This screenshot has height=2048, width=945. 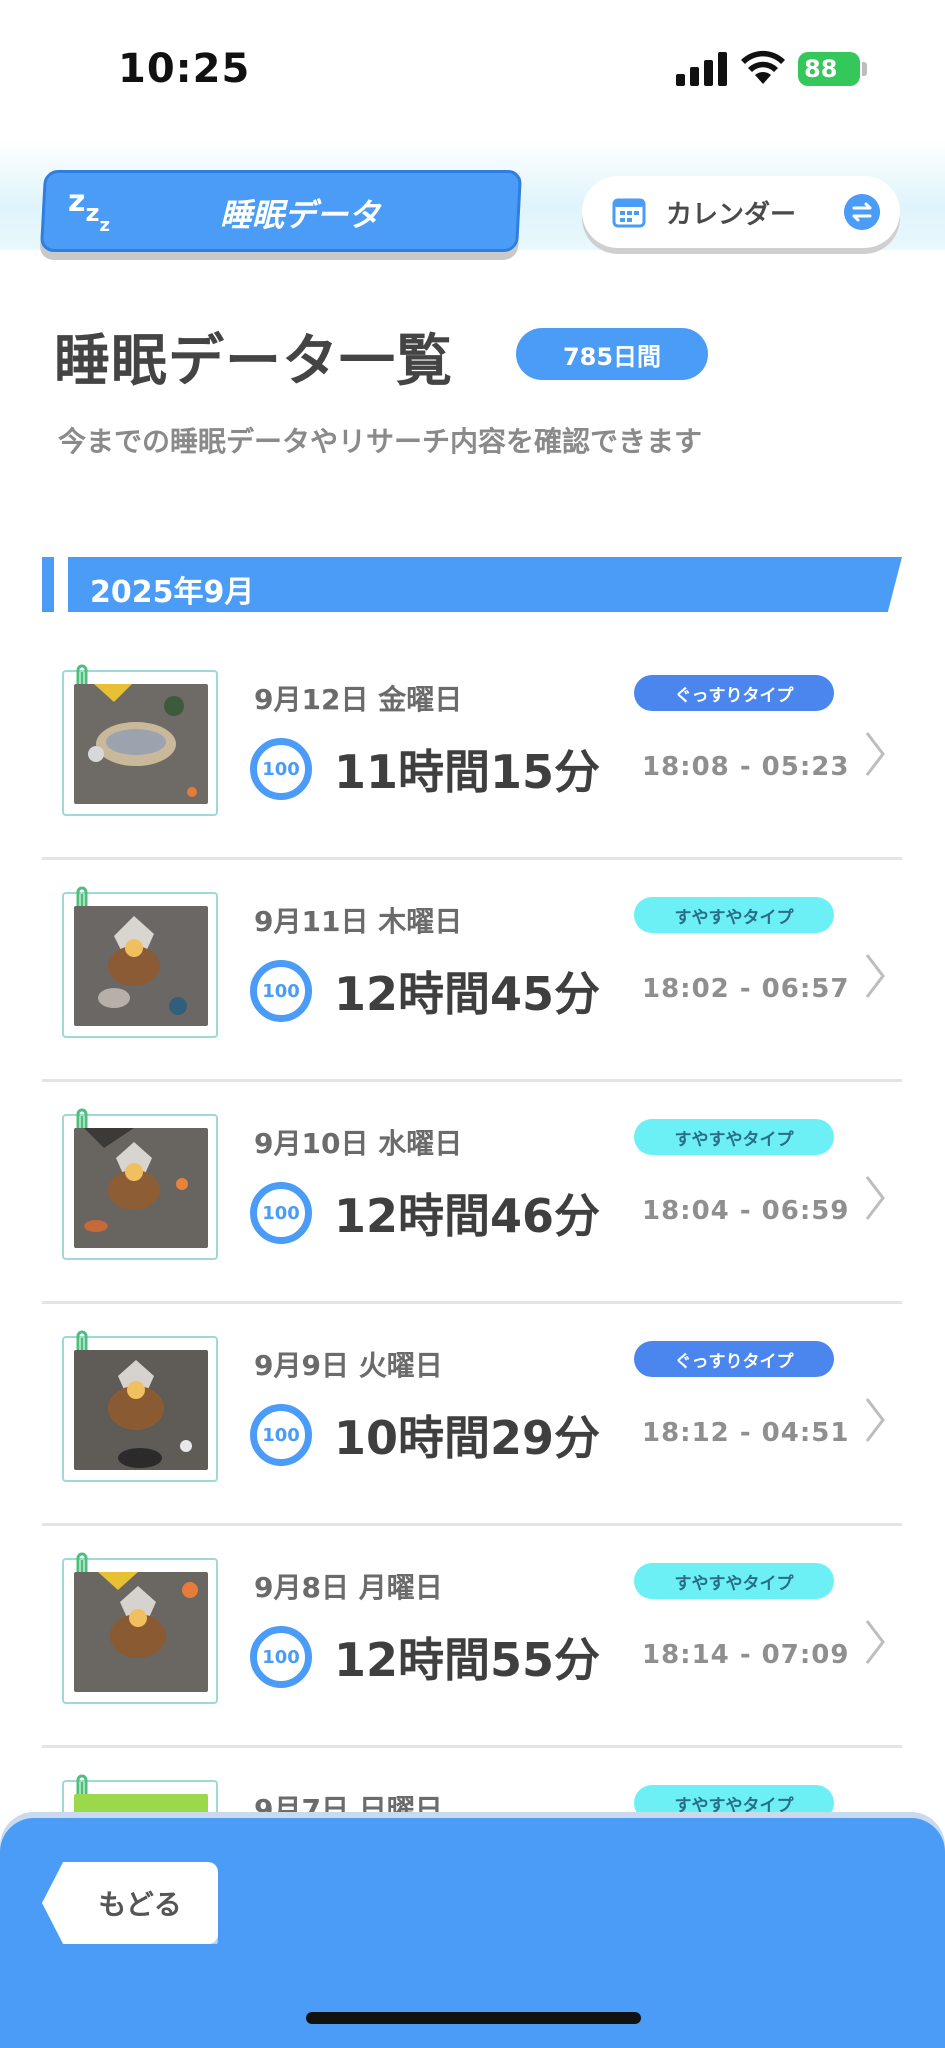 I want to click on sleep-time-range: 18:08 - 05:23, so click(x=746, y=767).